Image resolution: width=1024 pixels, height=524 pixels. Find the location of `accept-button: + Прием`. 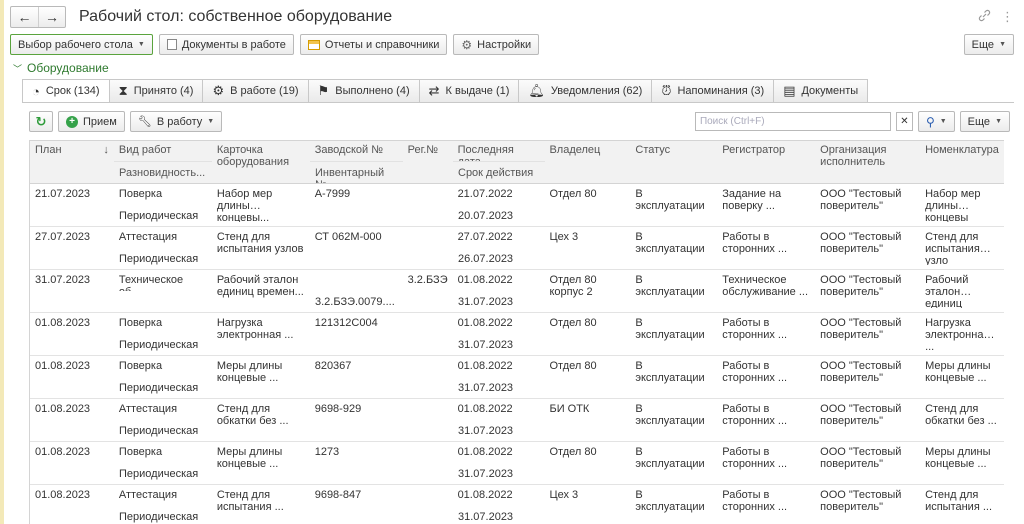

accept-button: + Прием is located at coordinates (91, 121).